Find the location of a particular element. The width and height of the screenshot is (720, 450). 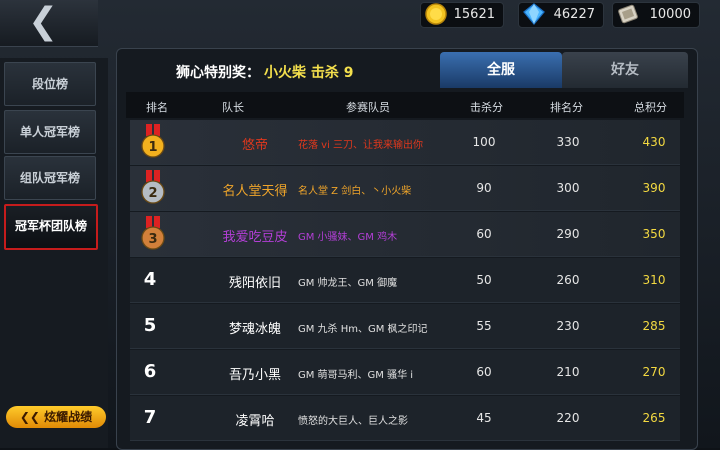

table-row: 6 吾乃小黑 GM 萌哥马利、GM 骚华 i 60 210 270 is located at coordinates (405, 372).